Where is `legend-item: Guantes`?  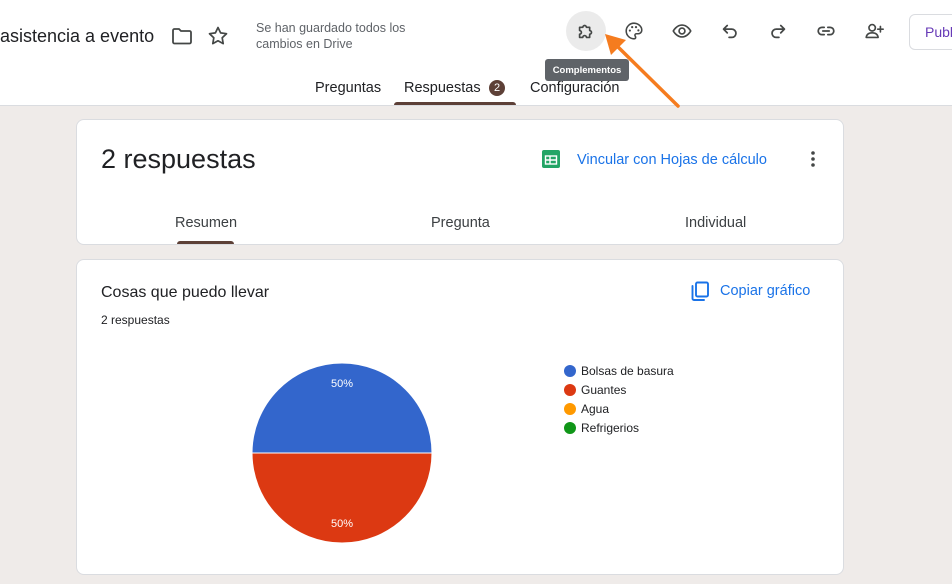
legend-item: Guantes is located at coordinates (619, 389).